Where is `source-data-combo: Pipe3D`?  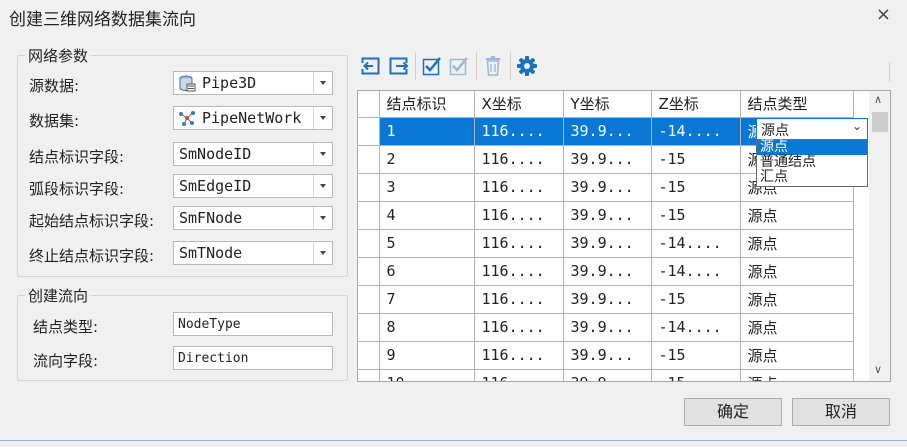 source-data-combo: Pipe3D is located at coordinates (253, 83).